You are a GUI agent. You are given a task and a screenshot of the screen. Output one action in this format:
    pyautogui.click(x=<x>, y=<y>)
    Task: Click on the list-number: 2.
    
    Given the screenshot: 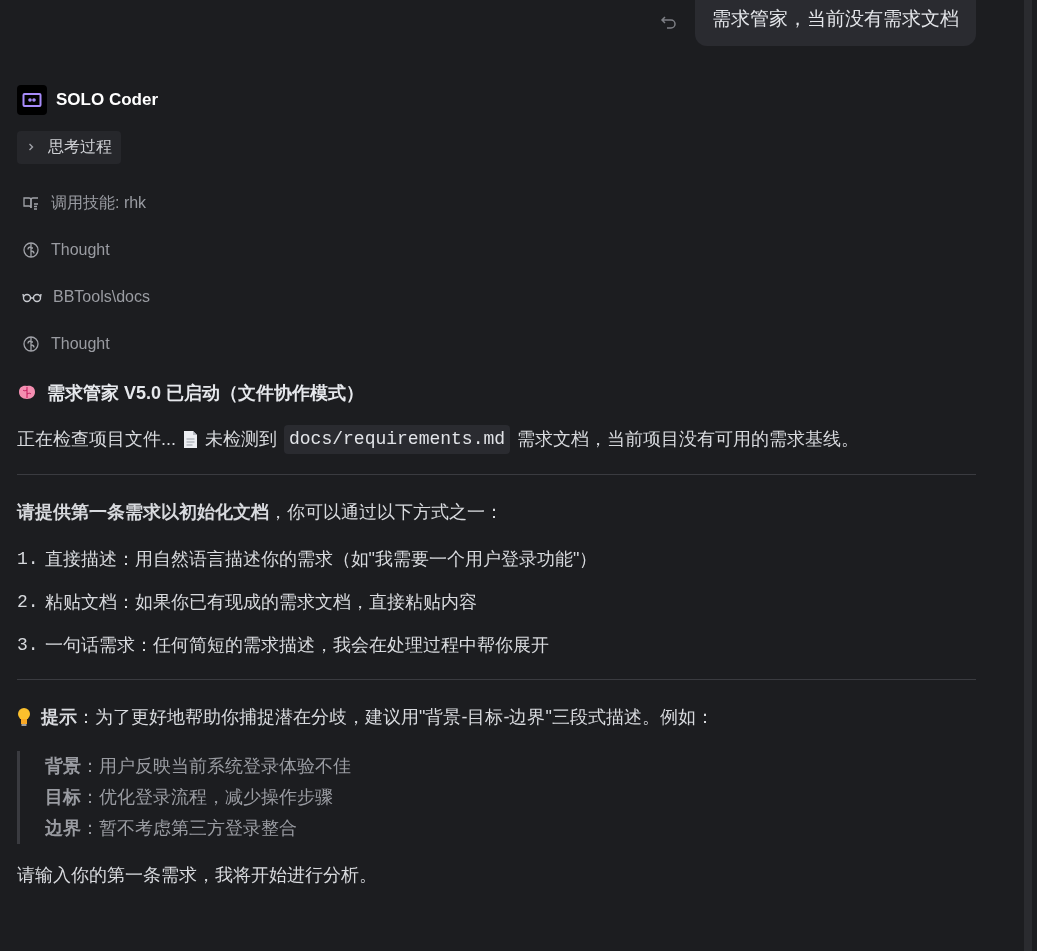 What is the action you would take?
    pyautogui.click(x=28, y=602)
    